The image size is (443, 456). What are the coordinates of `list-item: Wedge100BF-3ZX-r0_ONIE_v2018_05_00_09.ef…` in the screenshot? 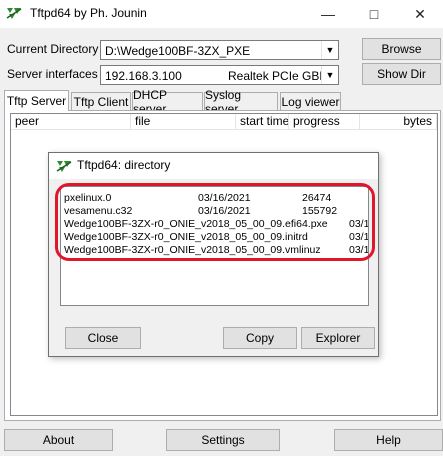 It's located at (216, 224).